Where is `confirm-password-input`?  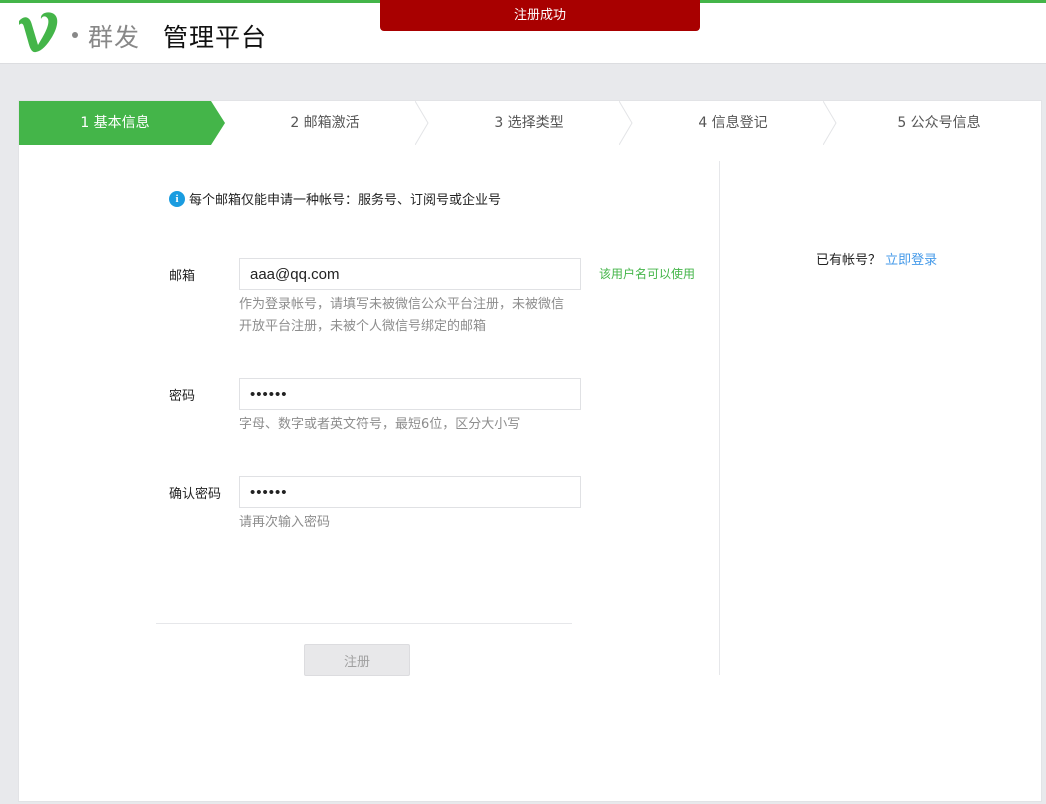
confirm-password-input is located at coordinates (410, 492).